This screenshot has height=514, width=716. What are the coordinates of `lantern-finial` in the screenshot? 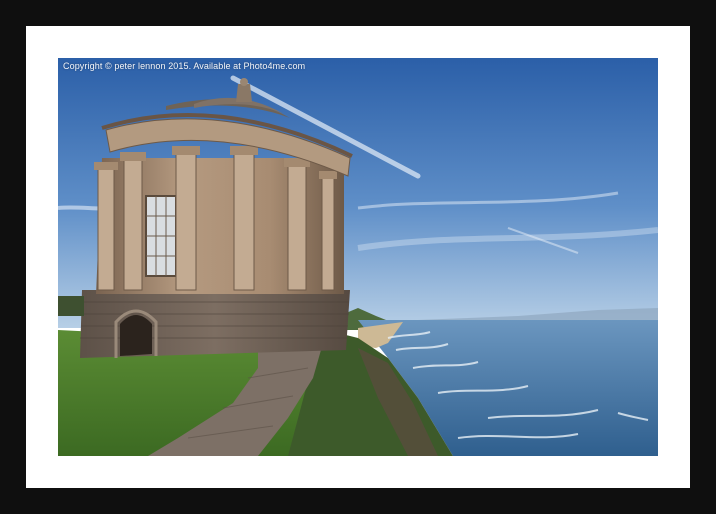 It's located at (244, 82).